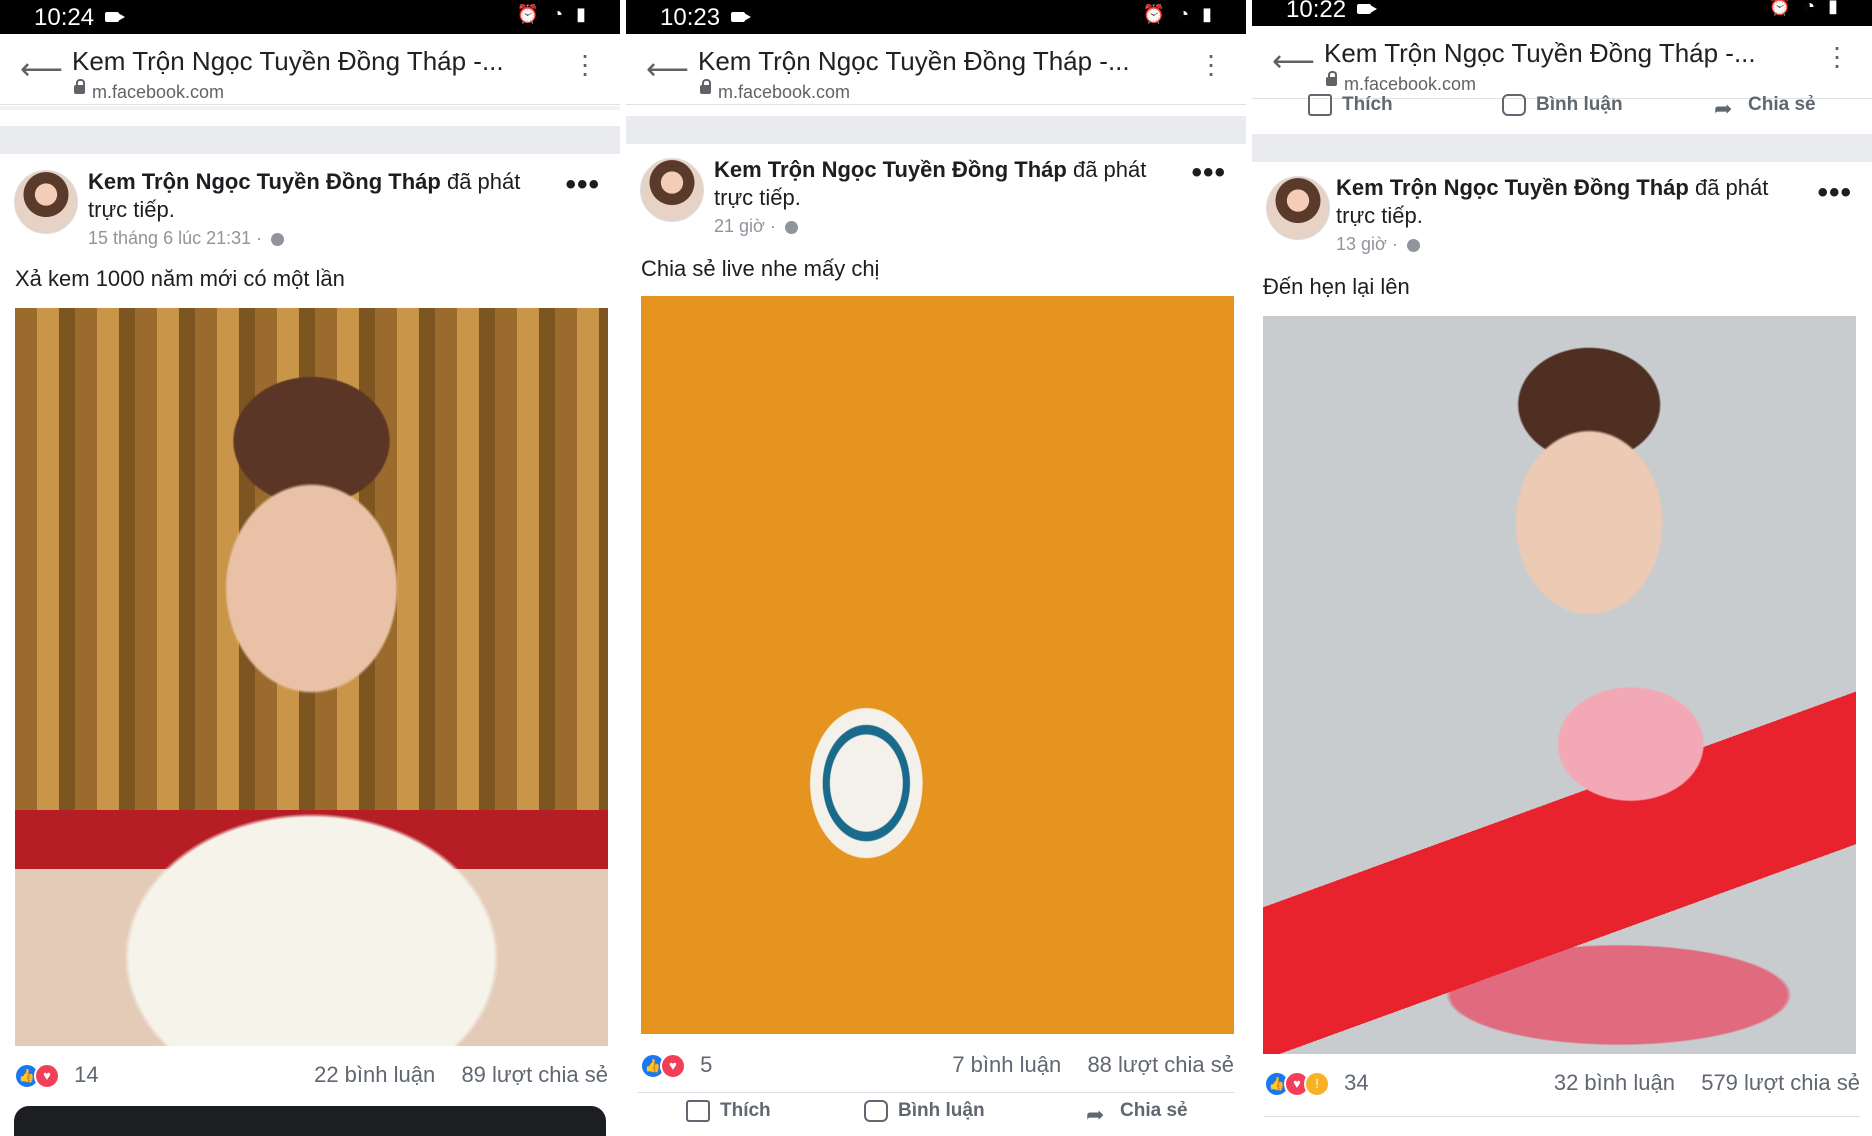 The width and height of the screenshot is (1872, 1136). What do you see at coordinates (690, 17) in the screenshot?
I see `status-time: 10:23` at bounding box center [690, 17].